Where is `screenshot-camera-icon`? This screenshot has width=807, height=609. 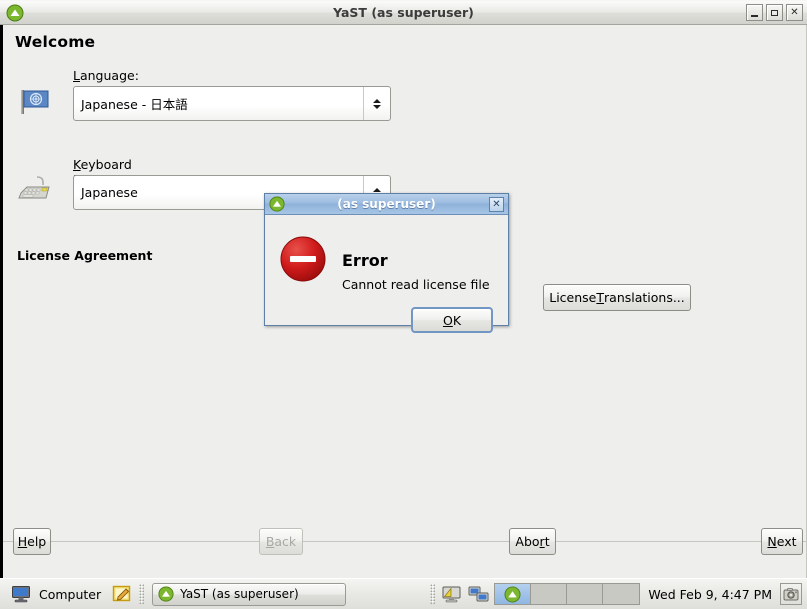 screenshot-camera-icon is located at coordinates (791, 594).